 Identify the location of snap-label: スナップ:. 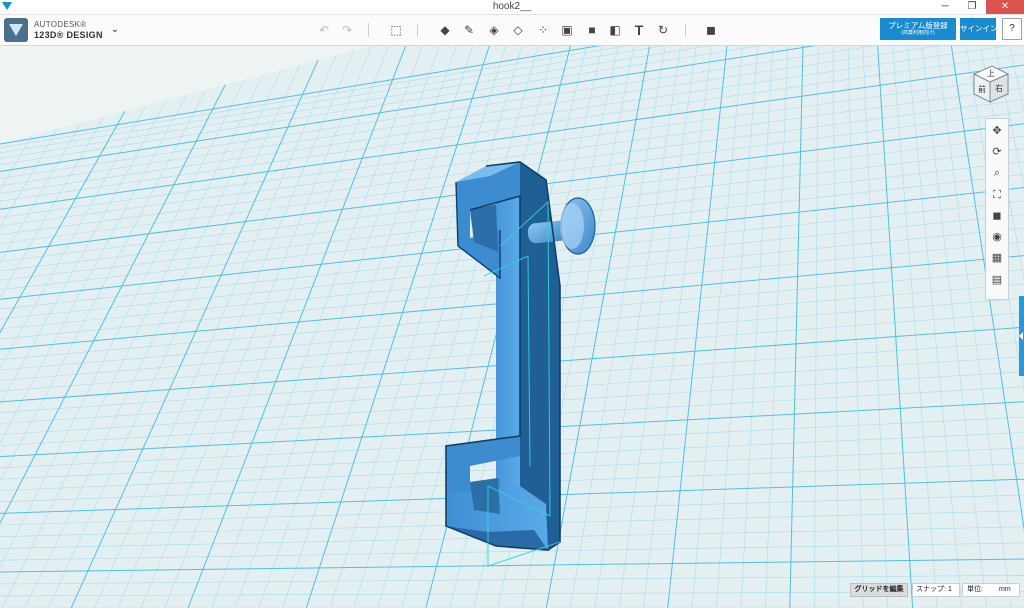
(931, 589).